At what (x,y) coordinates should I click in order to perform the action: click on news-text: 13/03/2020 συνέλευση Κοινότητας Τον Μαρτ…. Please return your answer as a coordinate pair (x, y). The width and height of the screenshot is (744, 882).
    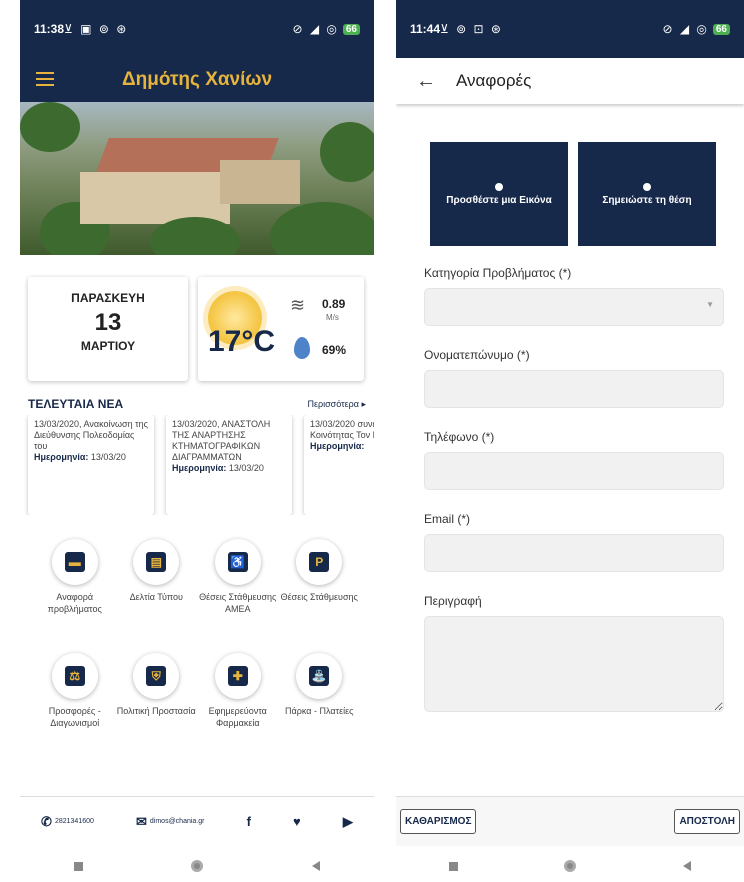
    Looking at the image, I should click on (342, 429).